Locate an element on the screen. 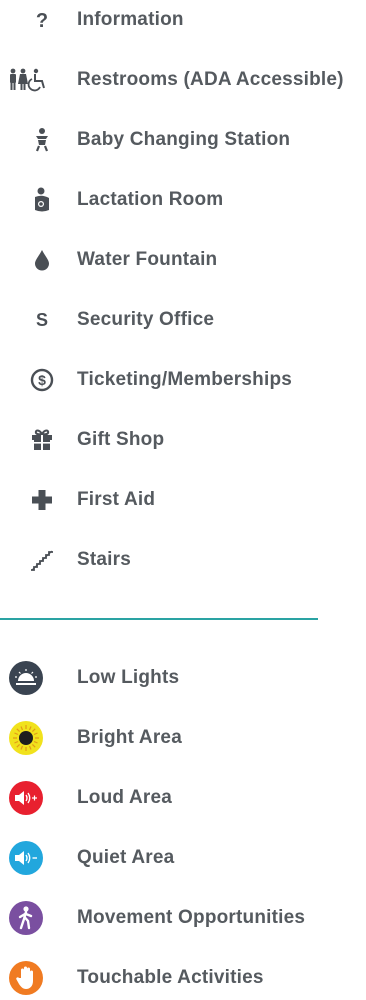 The width and height of the screenshot is (366, 1000). legend-item-touchable: Touchable Activities is located at coordinates (183, 978).